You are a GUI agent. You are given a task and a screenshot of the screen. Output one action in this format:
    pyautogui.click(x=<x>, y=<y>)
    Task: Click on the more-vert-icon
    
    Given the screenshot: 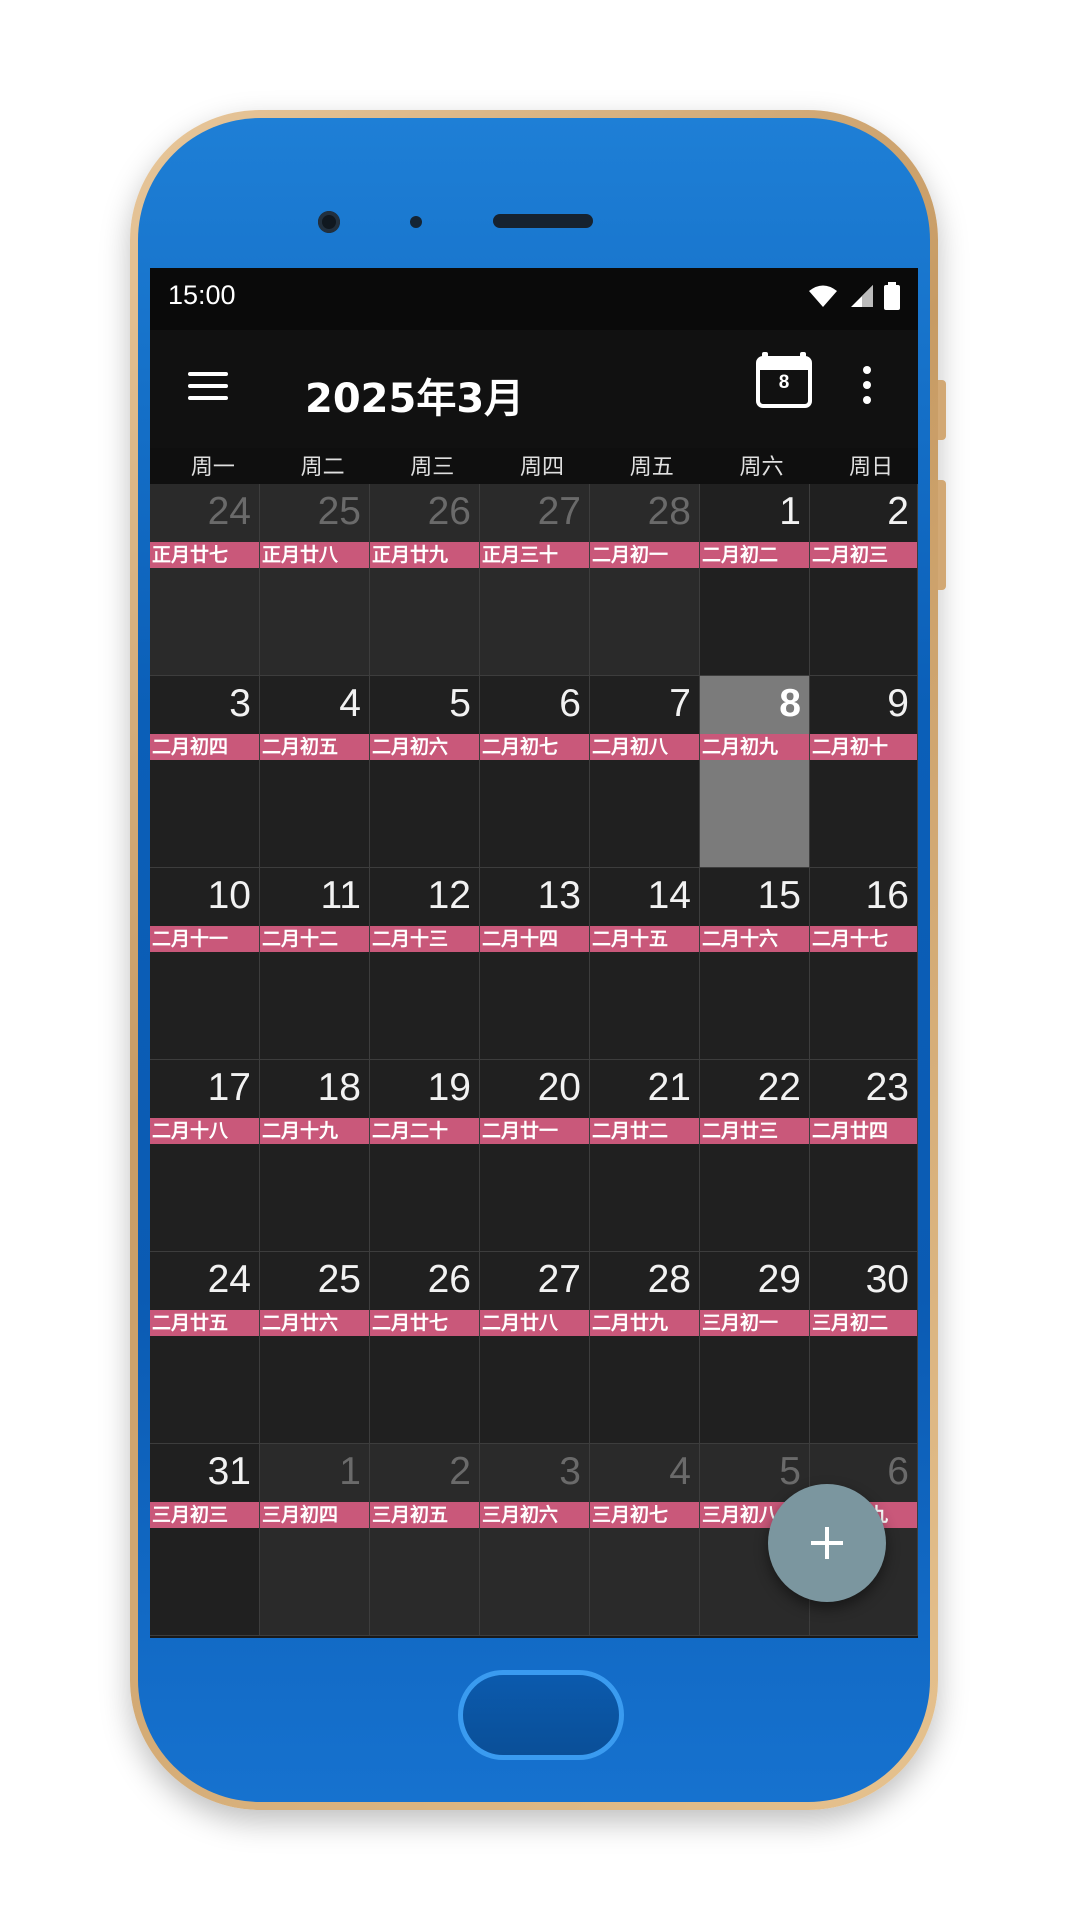 What is the action you would take?
    pyautogui.click(x=867, y=386)
    